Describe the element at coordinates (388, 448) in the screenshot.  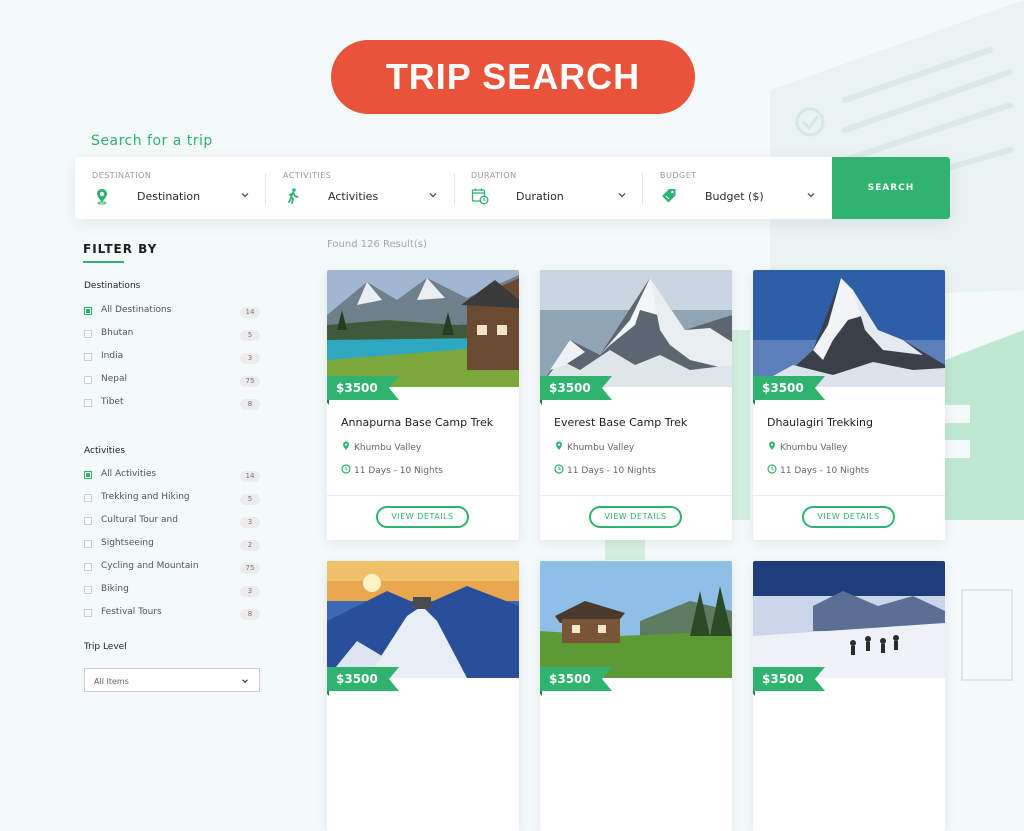
I see `trip-location-text: Khumbu Valley` at that location.